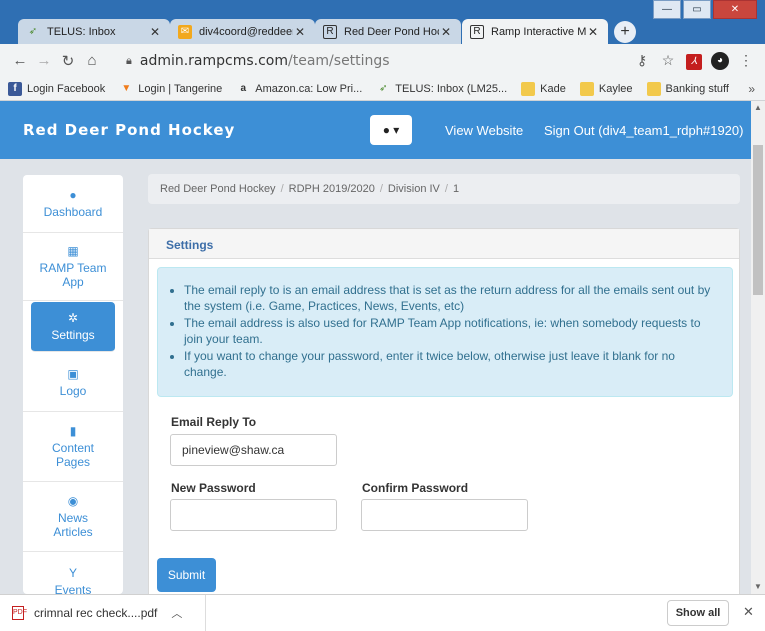 The height and width of the screenshot is (631, 765). Describe the element at coordinates (20, 60) in the screenshot. I see `back-icon: ←` at that location.